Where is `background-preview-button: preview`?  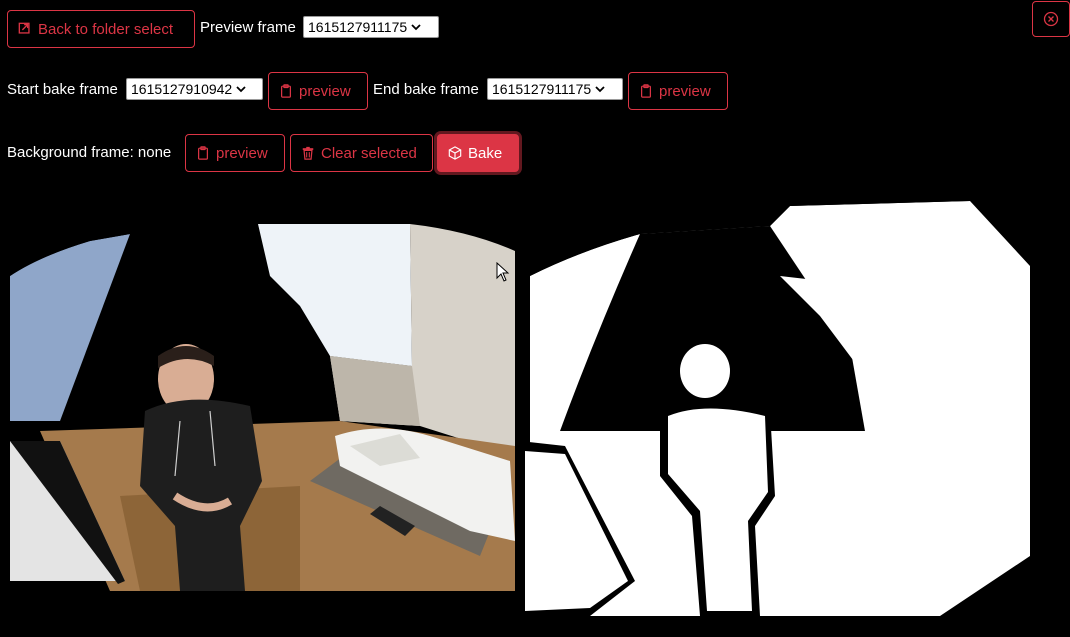
background-preview-button: preview is located at coordinates (235, 153).